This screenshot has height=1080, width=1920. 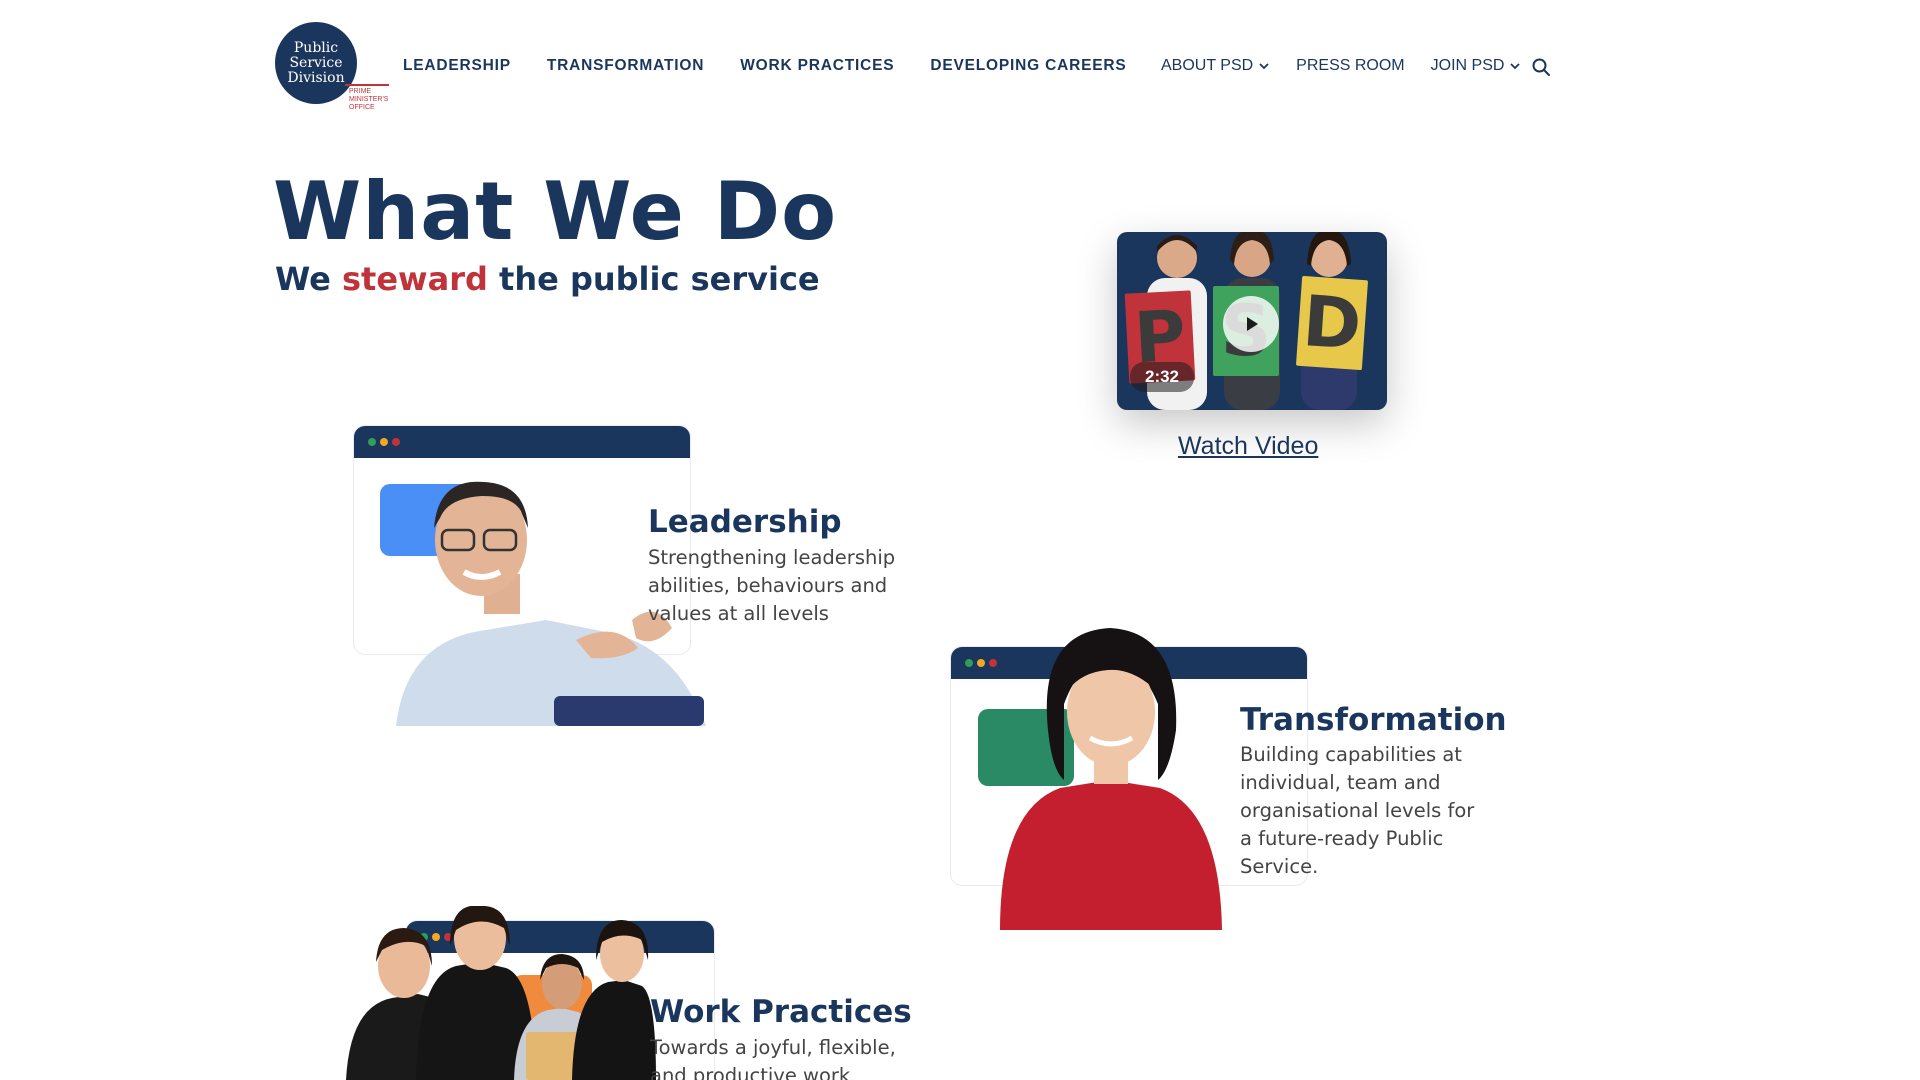 What do you see at coordinates (817, 66) in the screenshot?
I see `nav-work-practices: WORK PRACTICES` at bounding box center [817, 66].